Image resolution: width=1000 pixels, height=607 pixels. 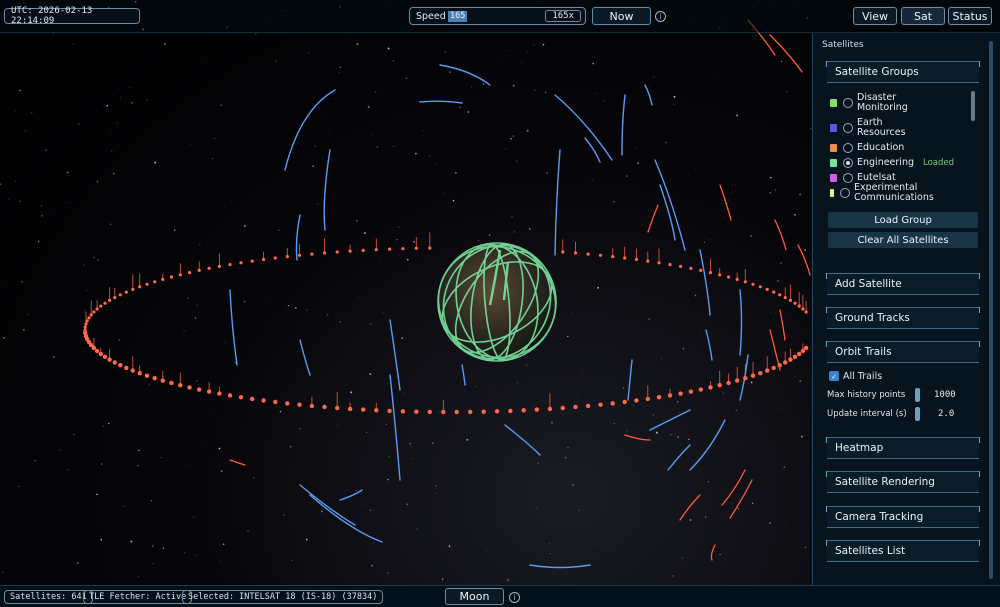 What do you see at coordinates (903, 551) in the screenshot?
I see `satellites-list-section: Satellites List` at bounding box center [903, 551].